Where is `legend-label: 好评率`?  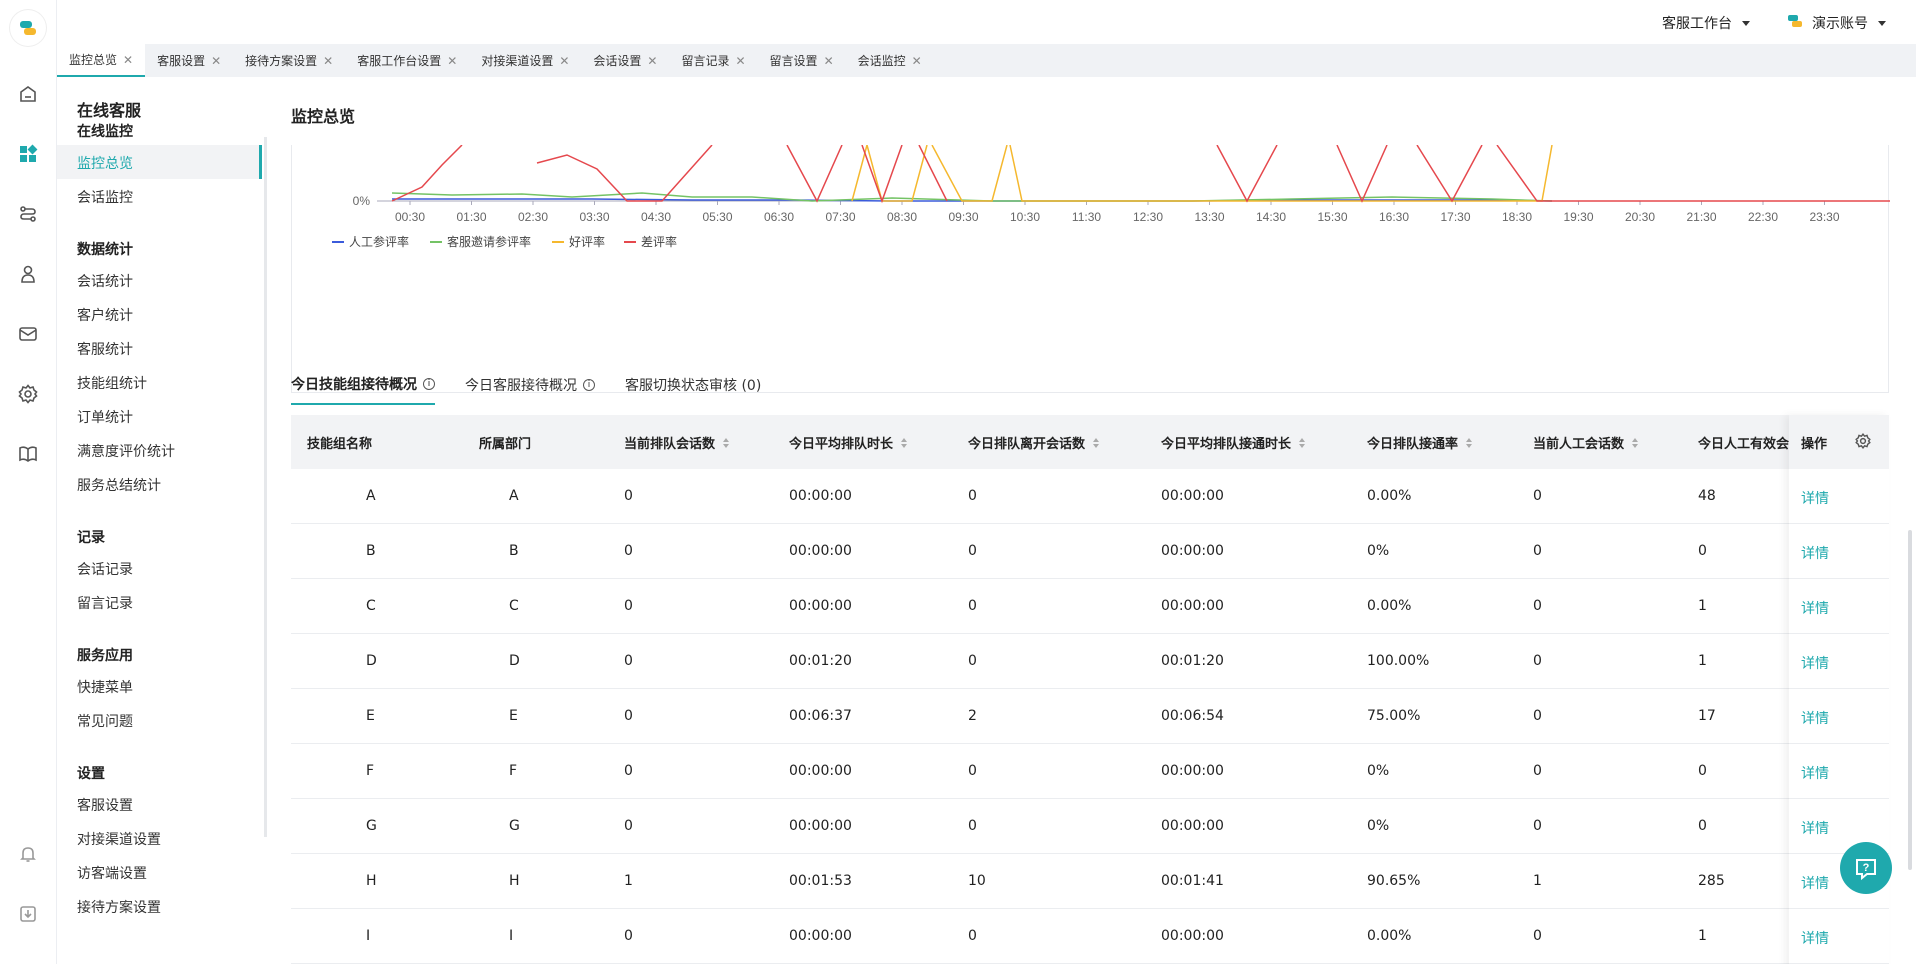 legend-label: 好评率 is located at coordinates (587, 241).